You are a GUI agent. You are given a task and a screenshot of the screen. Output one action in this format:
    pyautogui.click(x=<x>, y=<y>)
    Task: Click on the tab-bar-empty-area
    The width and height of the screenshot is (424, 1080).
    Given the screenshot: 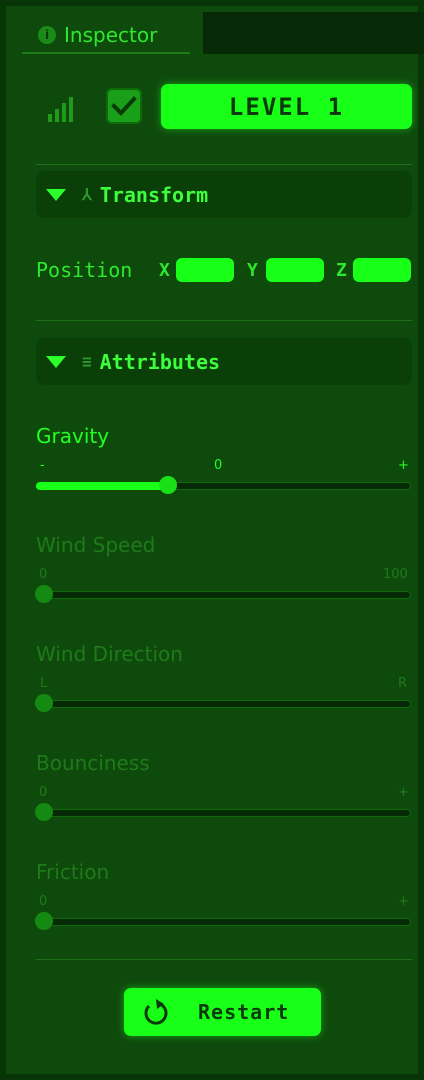 What is the action you would take?
    pyautogui.click(x=313, y=33)
    